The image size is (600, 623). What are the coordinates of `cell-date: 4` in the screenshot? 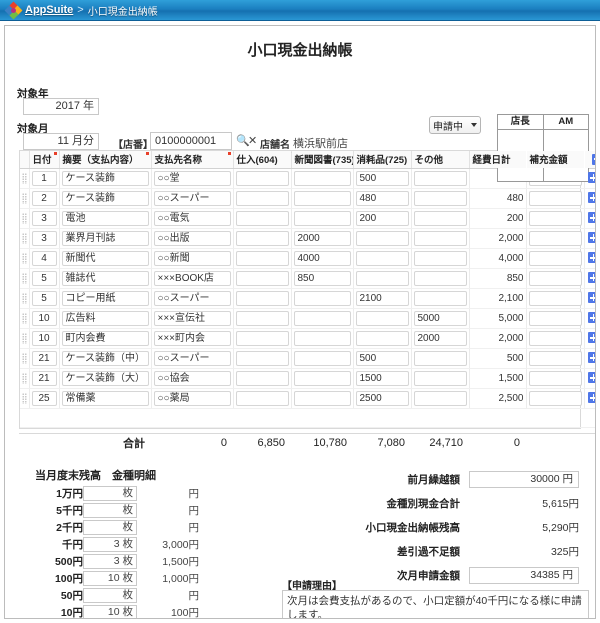 It's located at (44, 258).